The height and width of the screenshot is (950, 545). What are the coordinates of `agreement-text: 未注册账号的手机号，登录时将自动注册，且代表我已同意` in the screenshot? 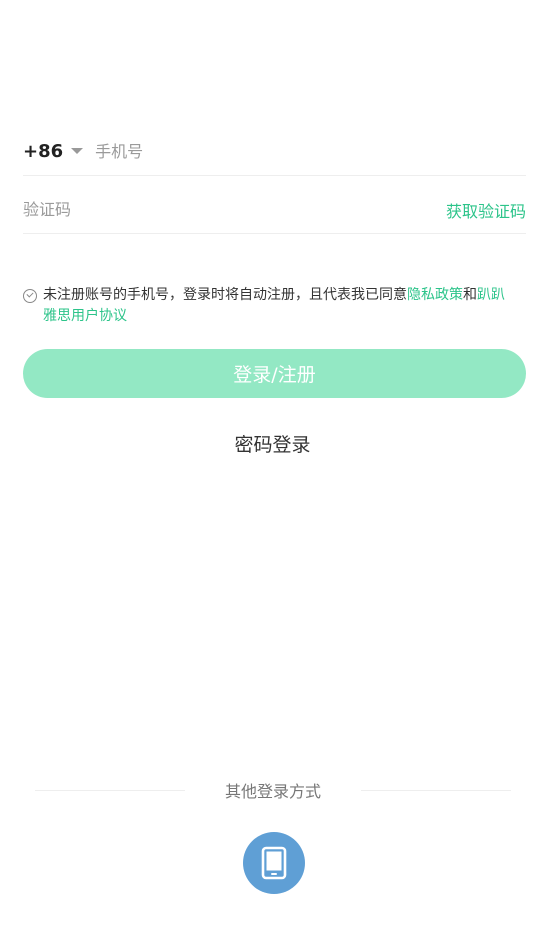 It's located at (225, 295).